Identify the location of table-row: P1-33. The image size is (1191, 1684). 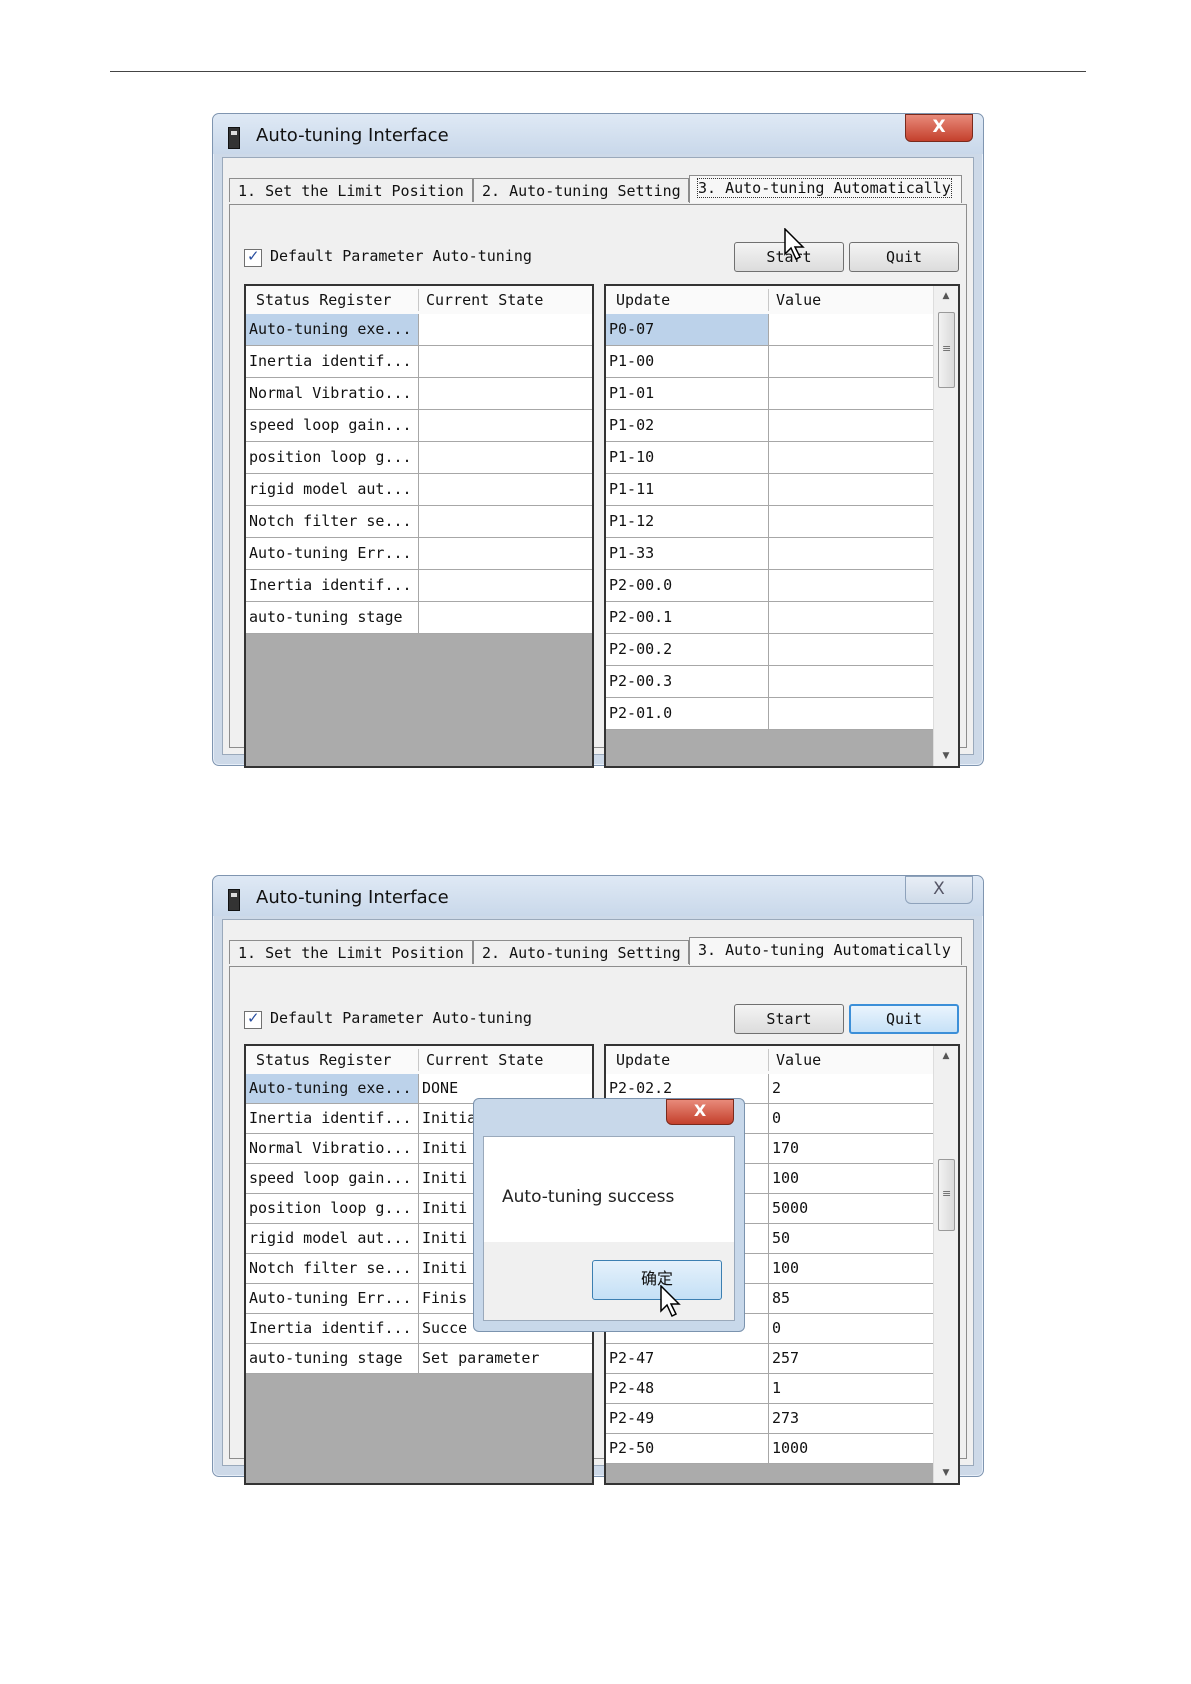
(770, 554).